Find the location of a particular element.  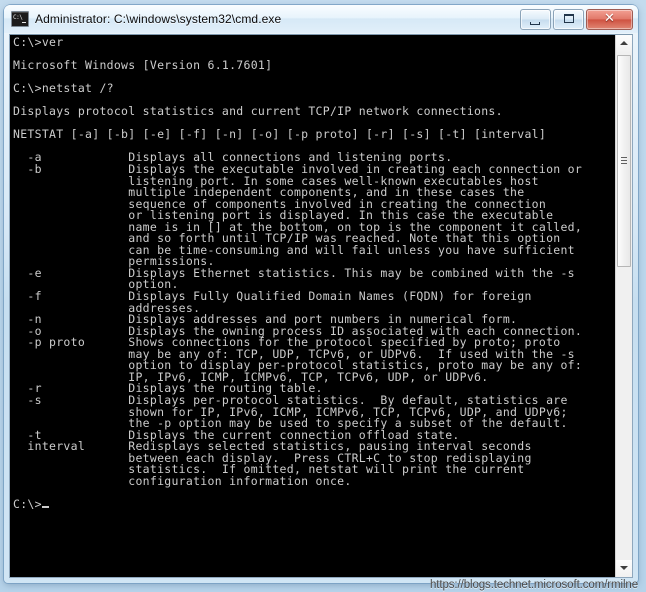

scrollbar-thumb is located at coordinates (624, 161).